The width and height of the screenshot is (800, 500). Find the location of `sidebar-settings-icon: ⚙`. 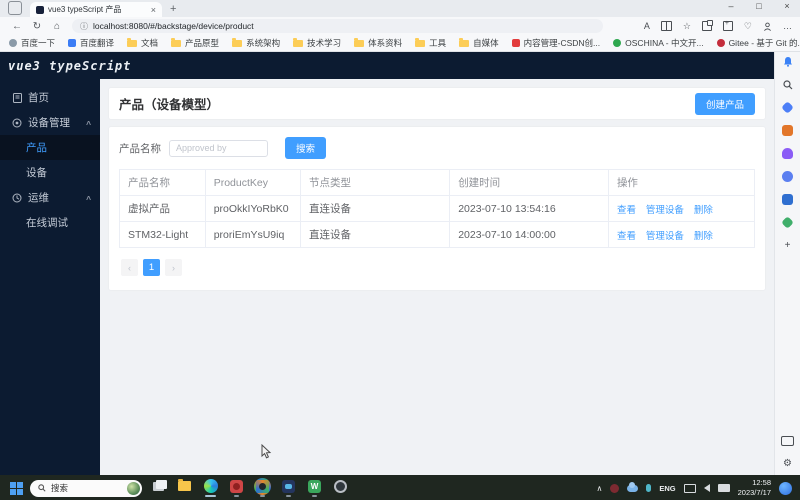

sidebar-settings-icon: ⚙ is located at coordinates (787, 463).